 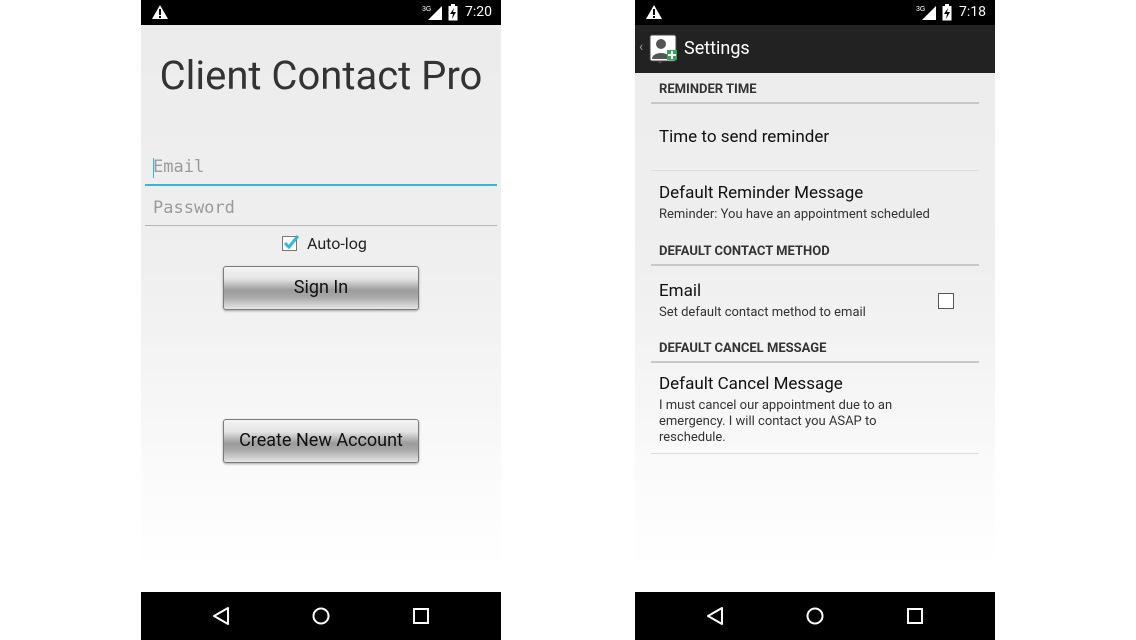 I want to click on email-field, so click(x=321, y=168).